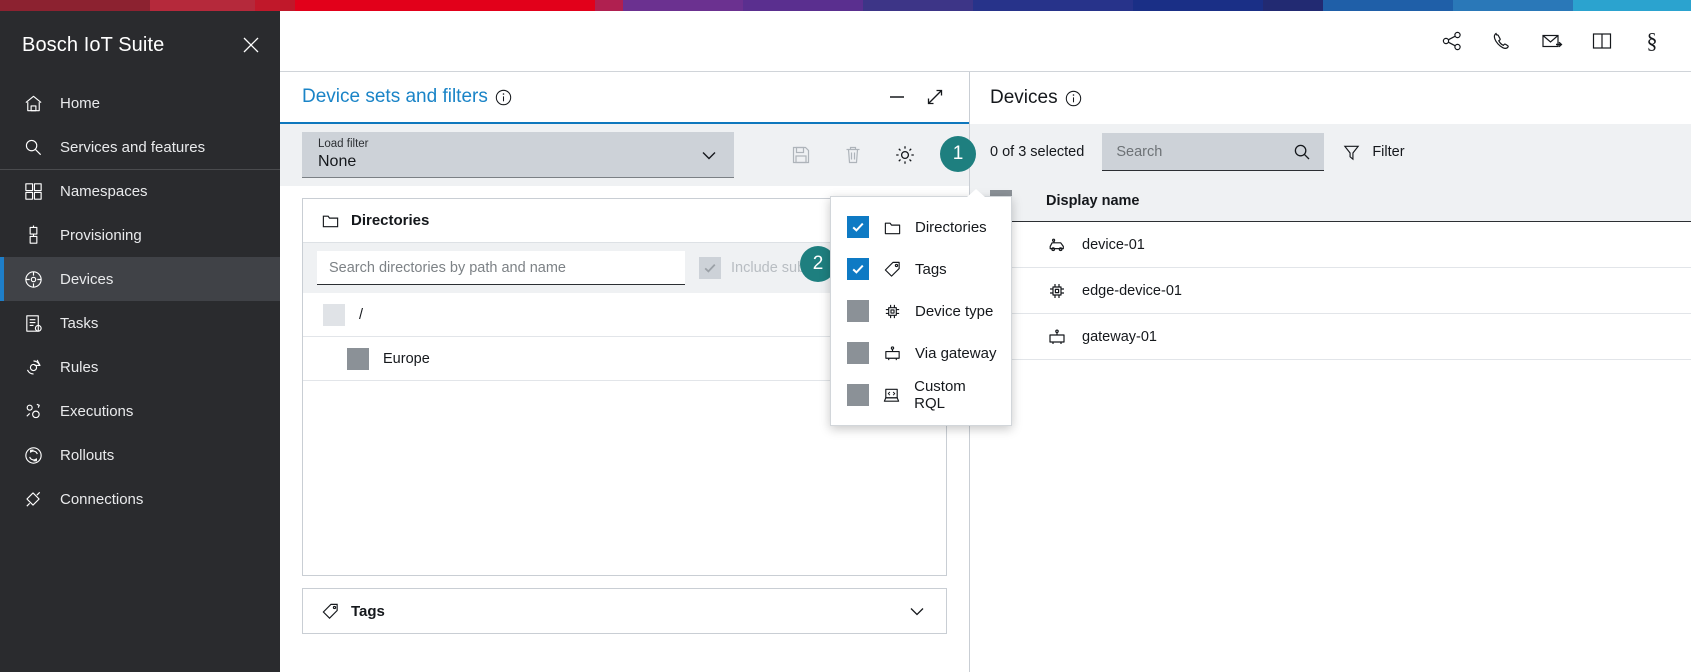 This screenshot has height=672, width=1691. What do you see at coordinates (33, 323) in the screenshot?
I see `tasks-icon` at bounding box center [33, 323].